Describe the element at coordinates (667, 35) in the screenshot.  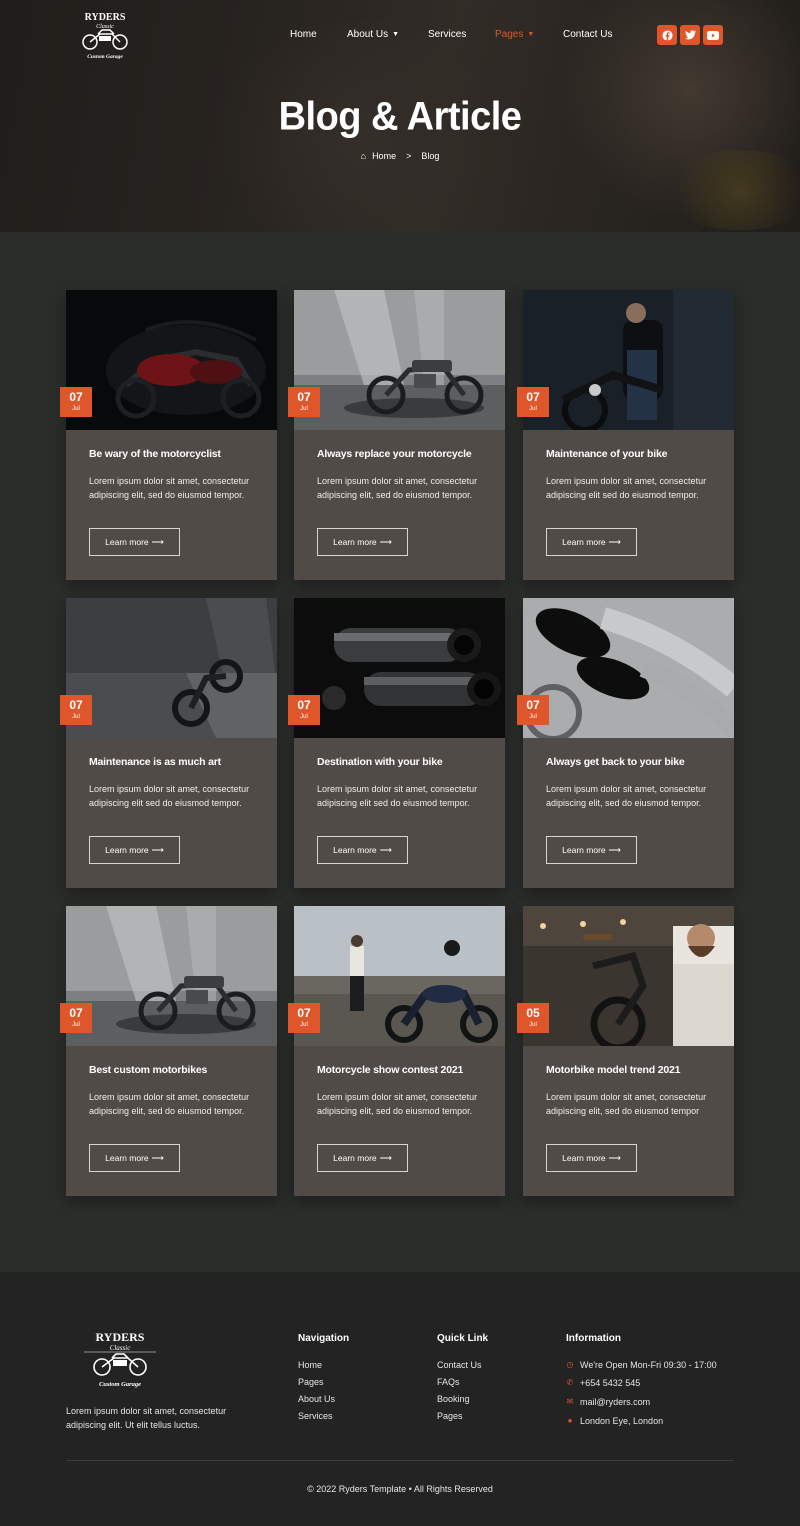
I see `facebook-icon` at that location.